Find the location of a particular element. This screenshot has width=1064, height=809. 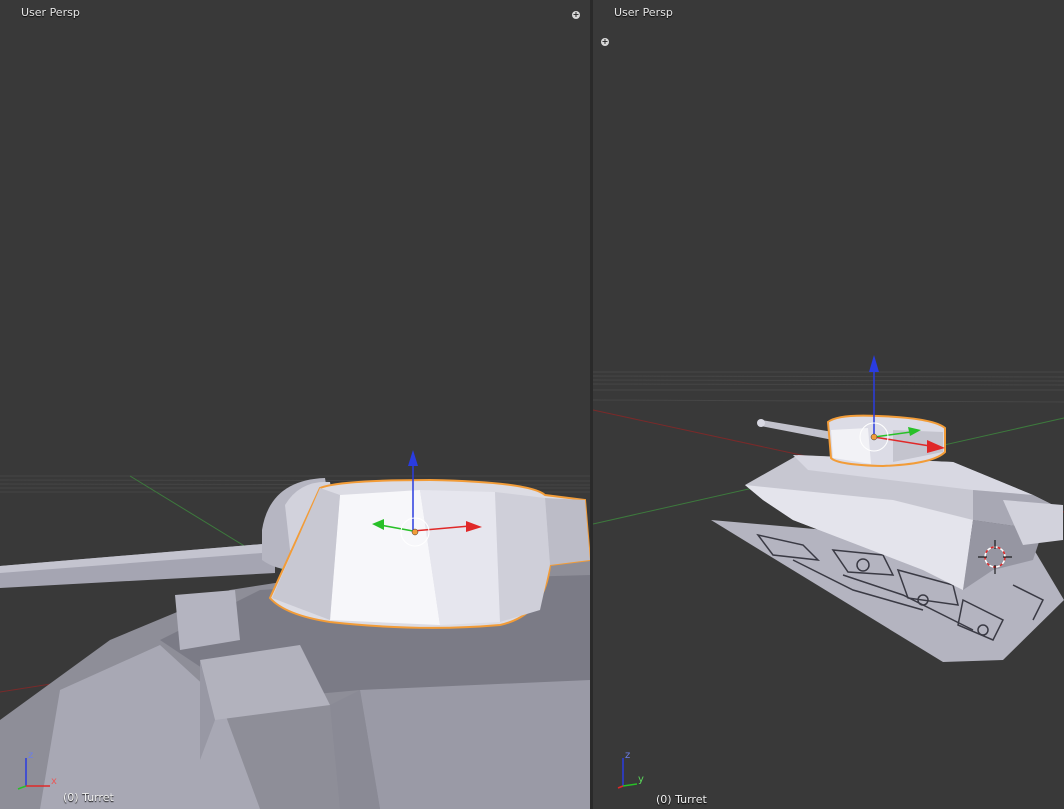

gun-barrel-left is located at coordinates (137, 565).